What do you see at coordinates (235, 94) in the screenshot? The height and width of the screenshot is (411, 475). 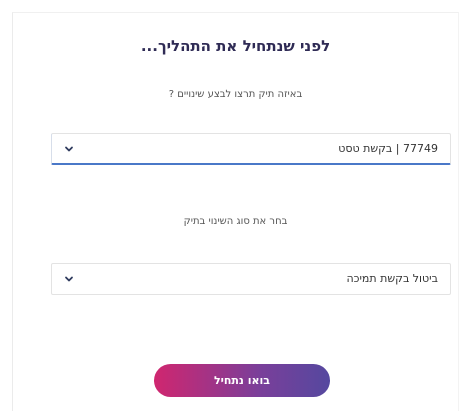 I see `file-question-label: באיזה תיק תרצו לבצע שינויים ?` at bounding box center [235, 94].